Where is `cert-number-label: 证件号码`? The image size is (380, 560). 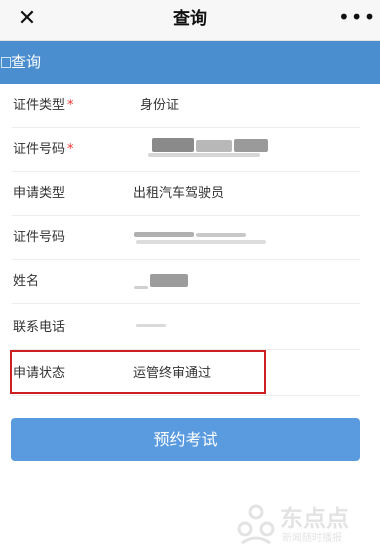 cert-number-label: 证件号码 is located at coordinates (39, 237).